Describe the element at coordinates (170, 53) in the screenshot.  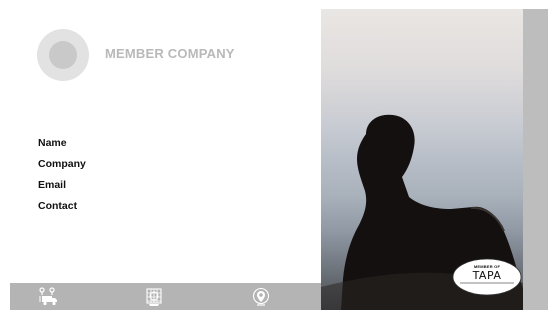
I see `company-title: MEMBER COMPANY` at that location.